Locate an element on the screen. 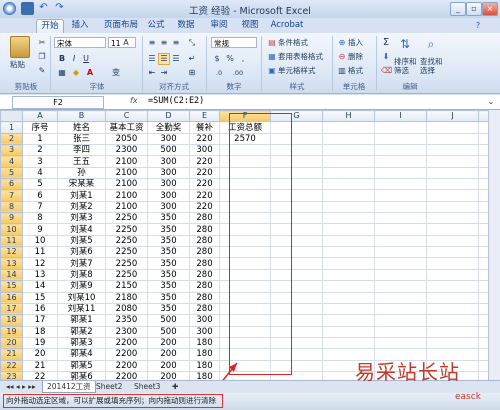  bold-button: B is located at coordinates (62, 59).